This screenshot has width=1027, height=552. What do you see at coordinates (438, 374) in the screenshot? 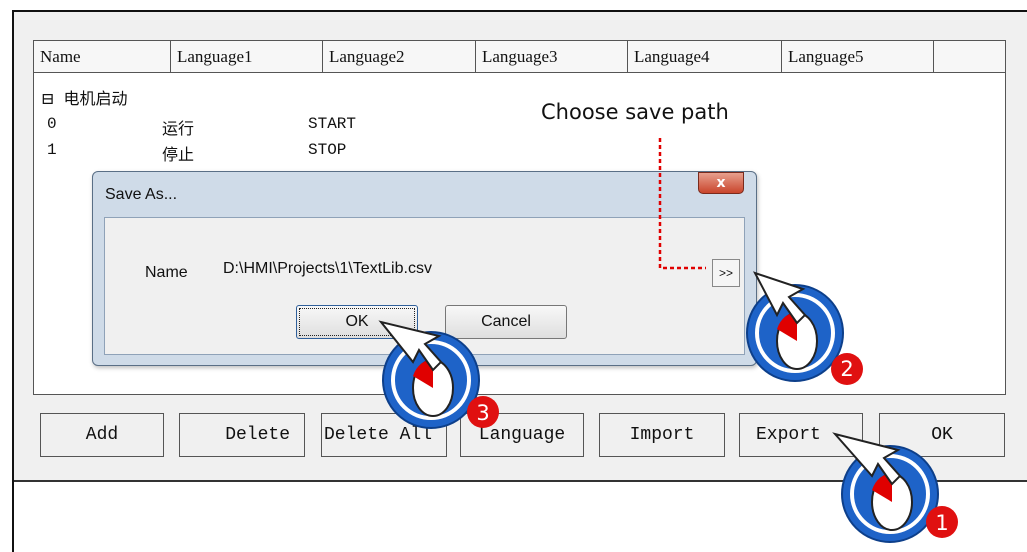
I see `mouse-bubble-3: 3` at bounding box center [438, 374].